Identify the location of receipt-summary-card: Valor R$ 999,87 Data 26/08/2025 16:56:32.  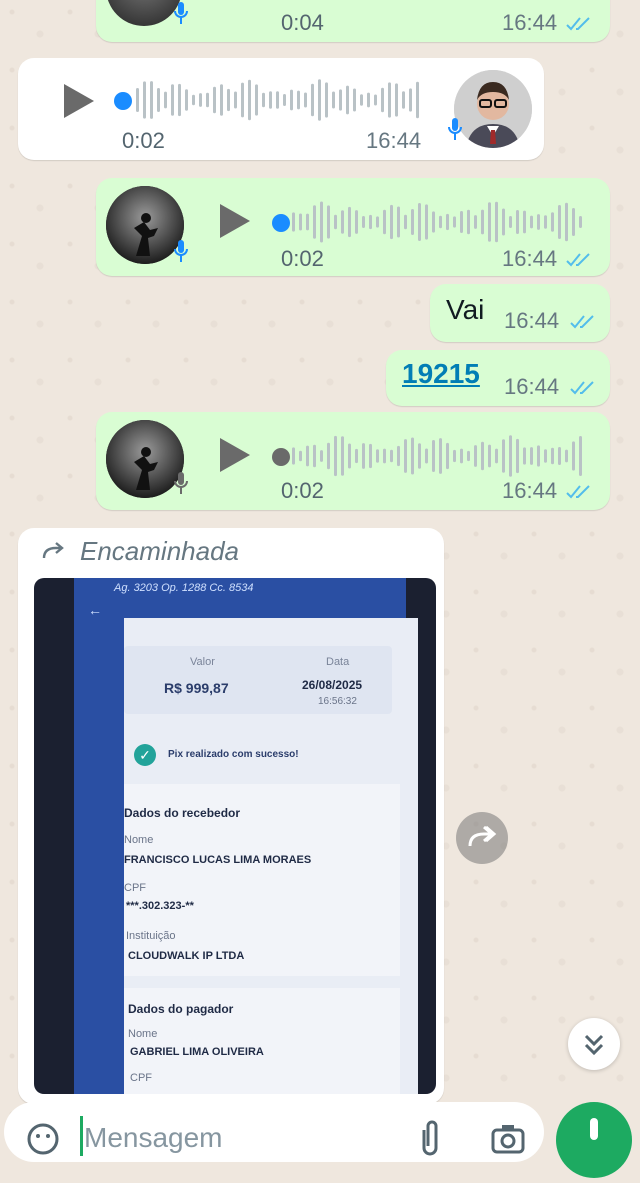
(258, 680).